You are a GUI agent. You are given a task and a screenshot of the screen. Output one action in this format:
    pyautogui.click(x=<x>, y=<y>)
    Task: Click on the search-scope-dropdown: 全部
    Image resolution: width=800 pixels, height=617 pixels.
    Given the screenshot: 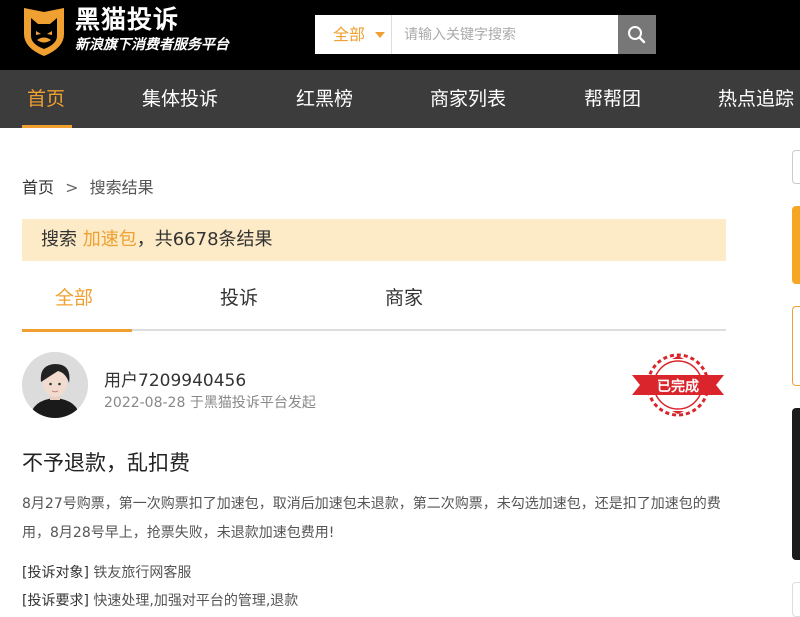 What is the action you would take?
    pyautogui.click(x=353, y=34)
    